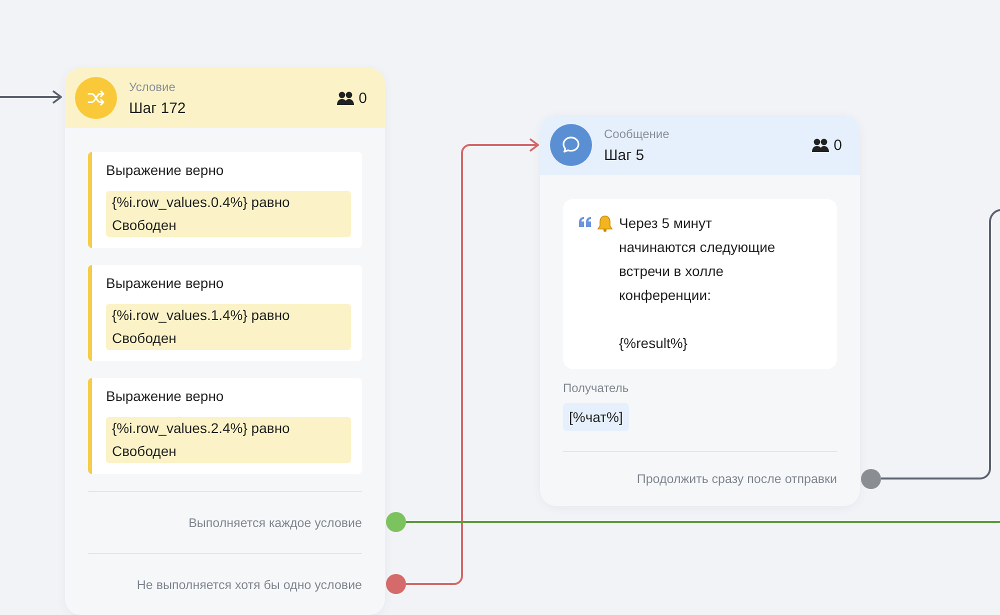 Image resolution: width=1000 pixels, height=615 pixels. What do you see at coordinates (152, 87) in the screenshot?
I see `node-type-label: Условие` at bounding box center [152, 87].